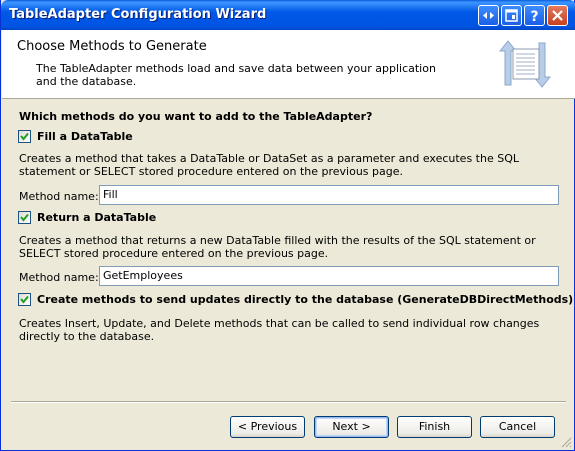 The height and width of the screenshot is (451, 575). What do you see at coordinates (267, 427) in the screenshot?
I see `previous-button: < Previous` at bounding box center [267, 427].